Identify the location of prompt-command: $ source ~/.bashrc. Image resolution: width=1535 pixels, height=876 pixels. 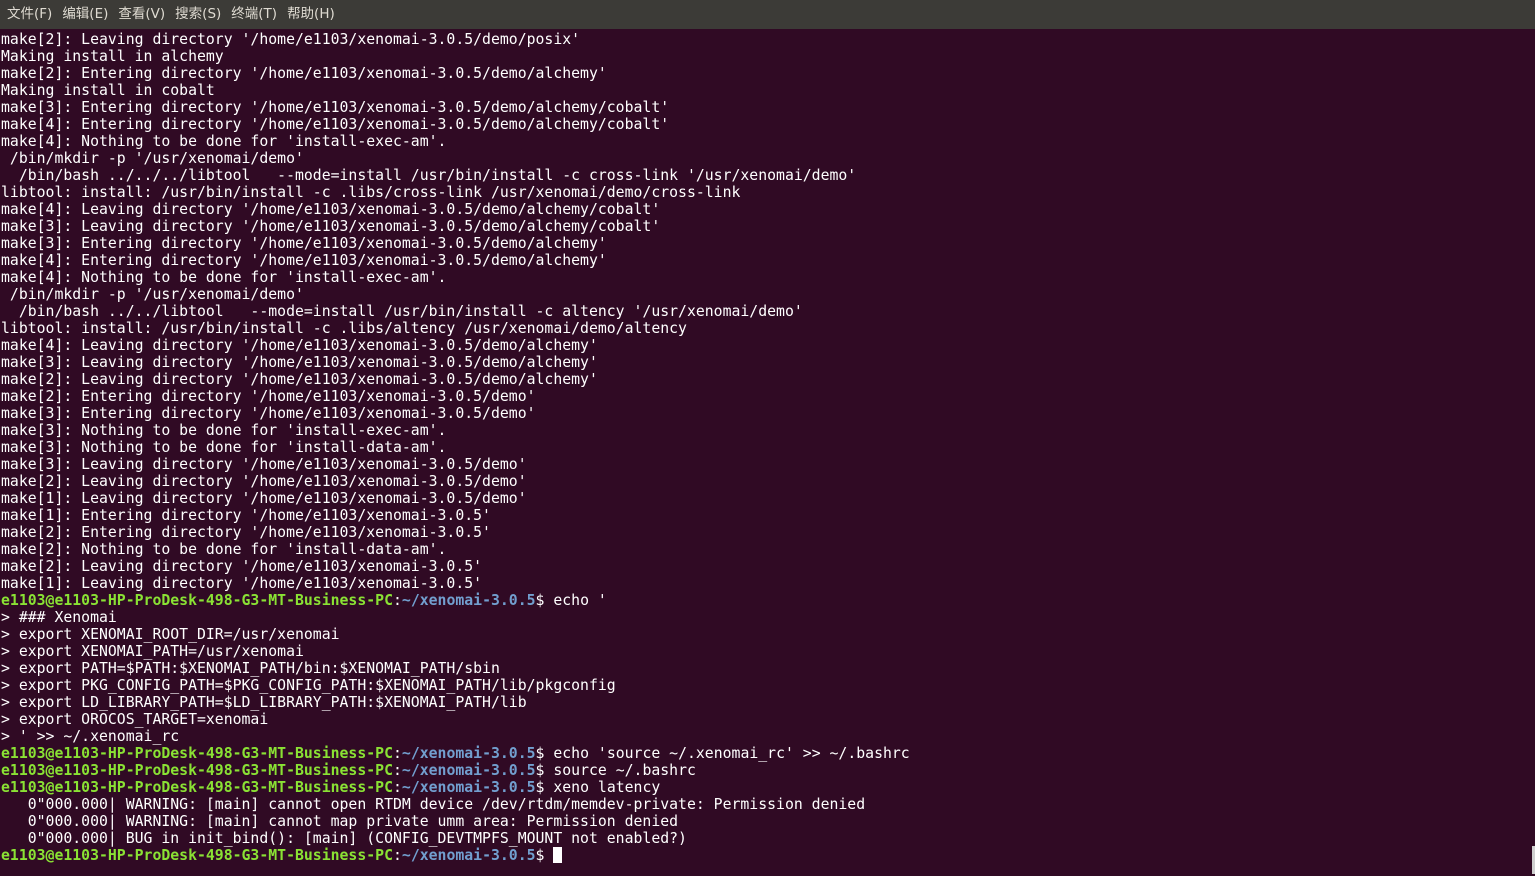
(615, 770).